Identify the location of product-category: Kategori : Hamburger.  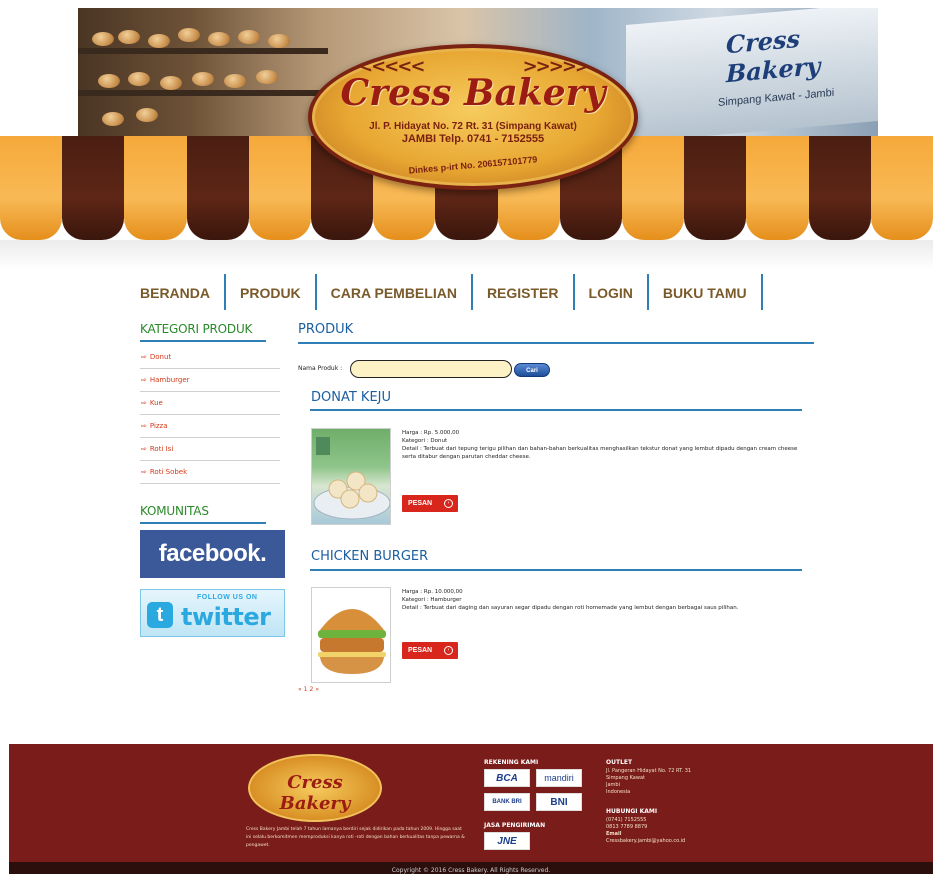
(432, 600).